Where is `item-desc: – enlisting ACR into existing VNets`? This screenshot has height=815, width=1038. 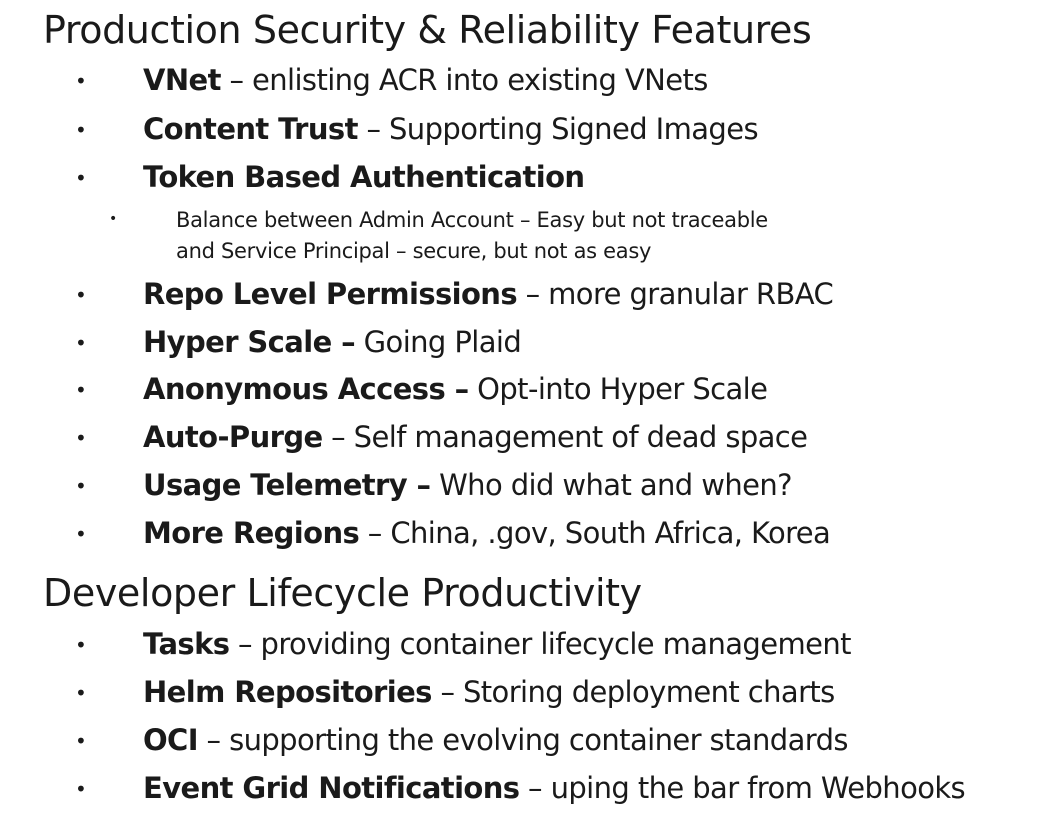 item-desc: – enlisting ACR into existing VNets is located at coordinates (464, 80).